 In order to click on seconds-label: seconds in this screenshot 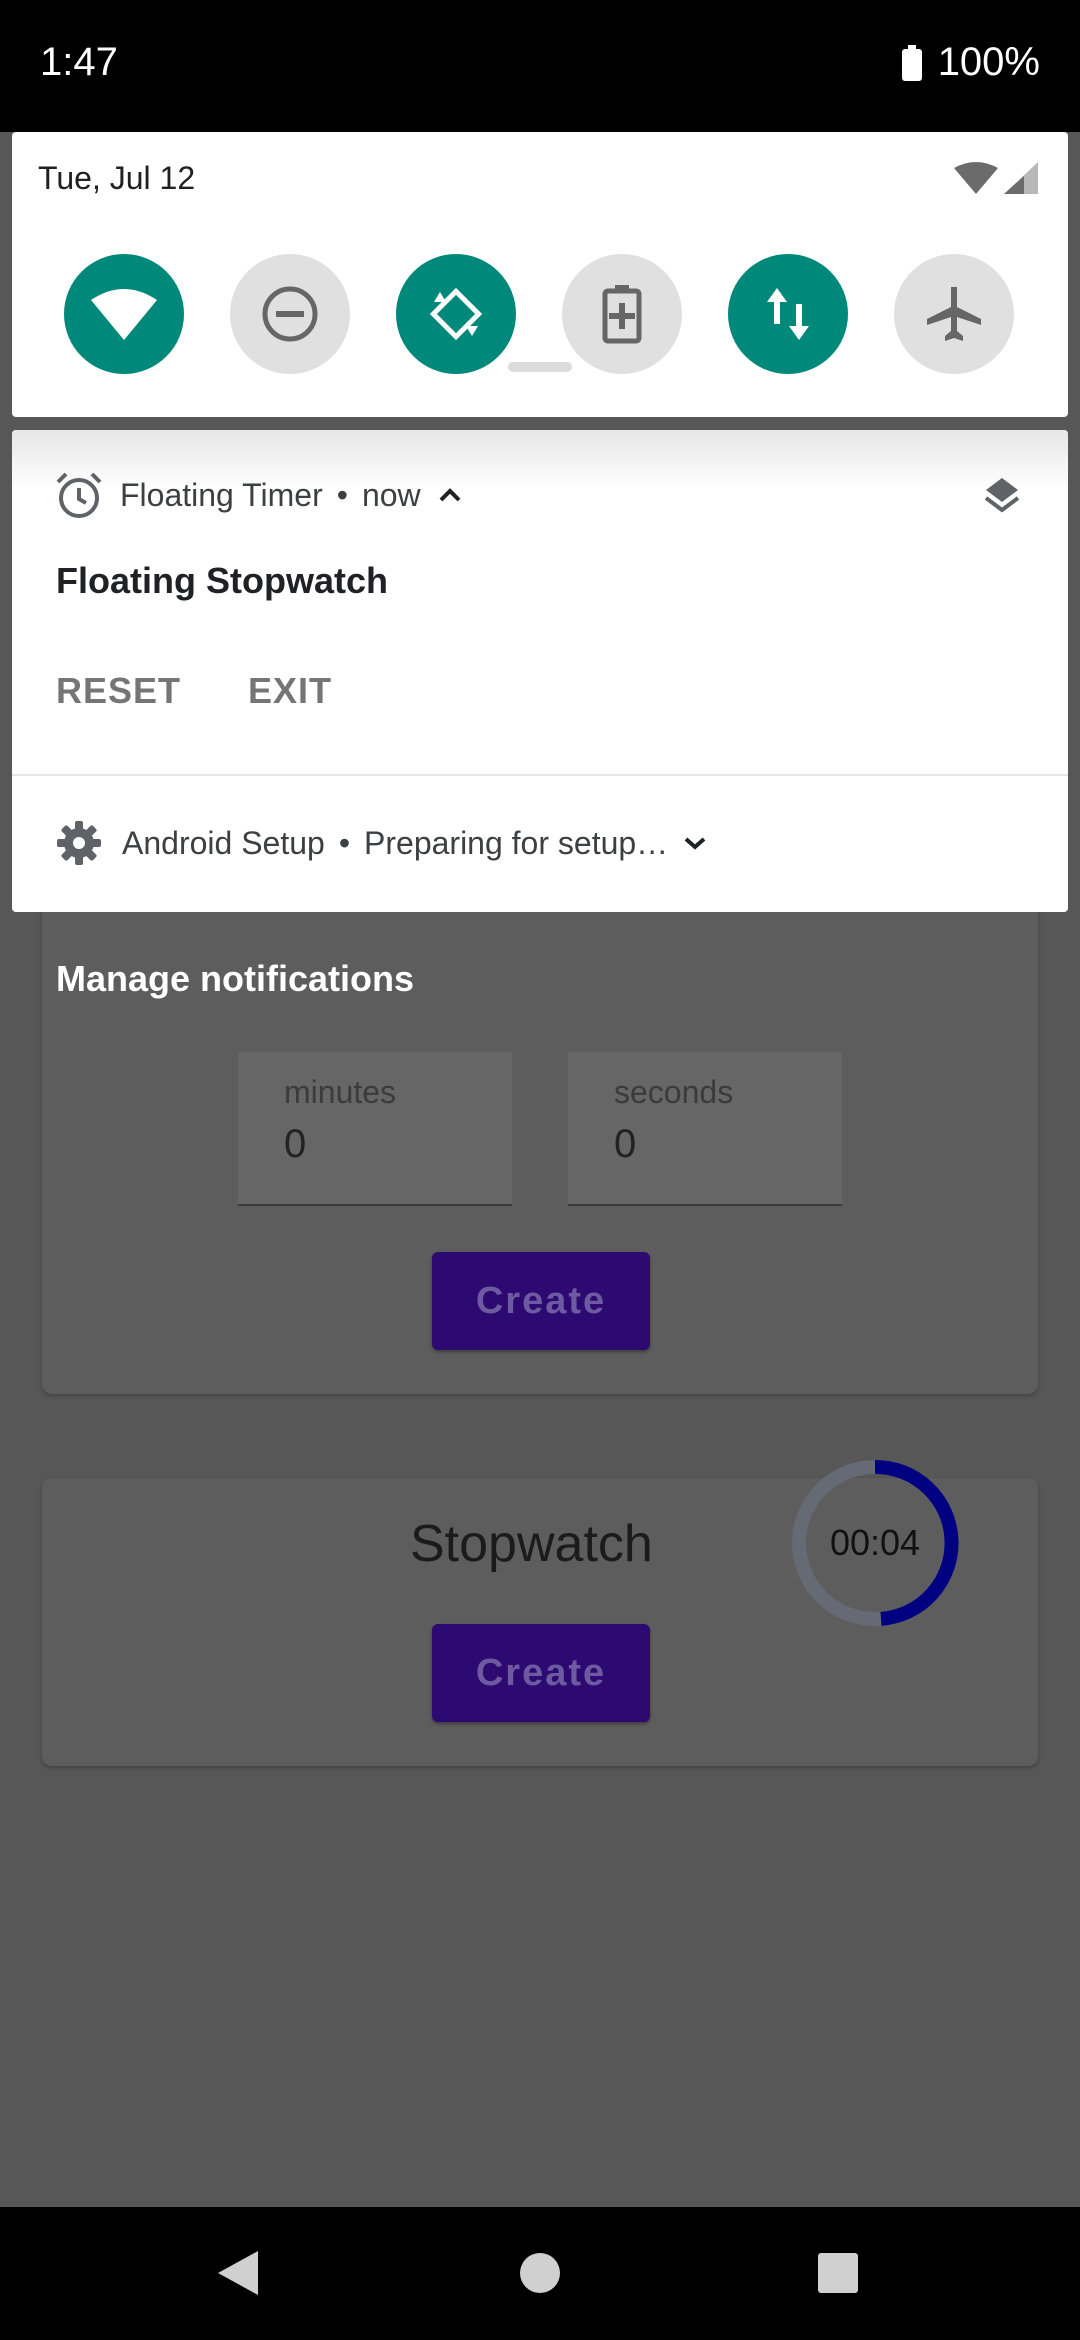, I will do `click(674, 1092)`.